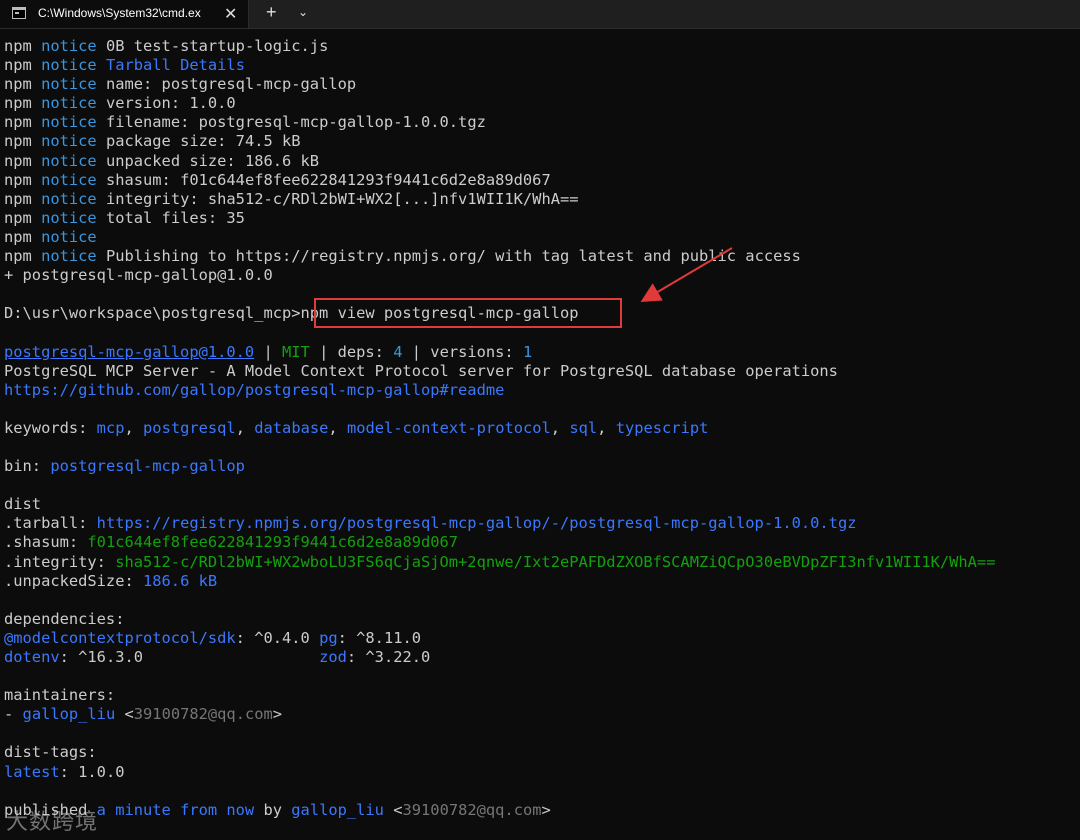 Image resolution: width=1080 pixels, height=840 pixels. What do you see at coordinates (686, 275) in the screenshot?
I see `annotation-arrow-icon` at bounding box center [686, 275].